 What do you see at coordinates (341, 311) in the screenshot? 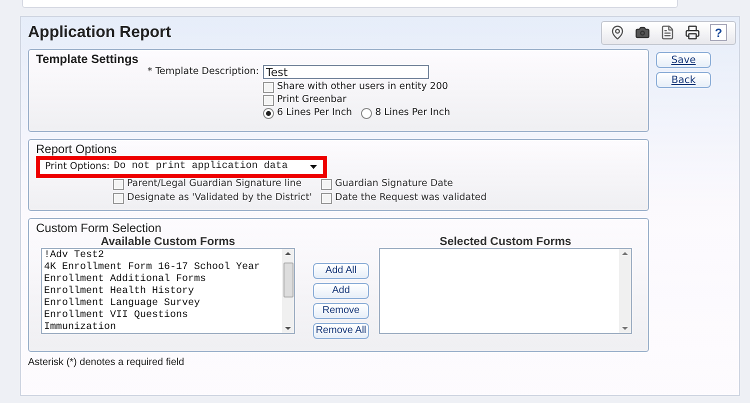
I see `list-action-button: Remove` at bounding box center [341, 311].